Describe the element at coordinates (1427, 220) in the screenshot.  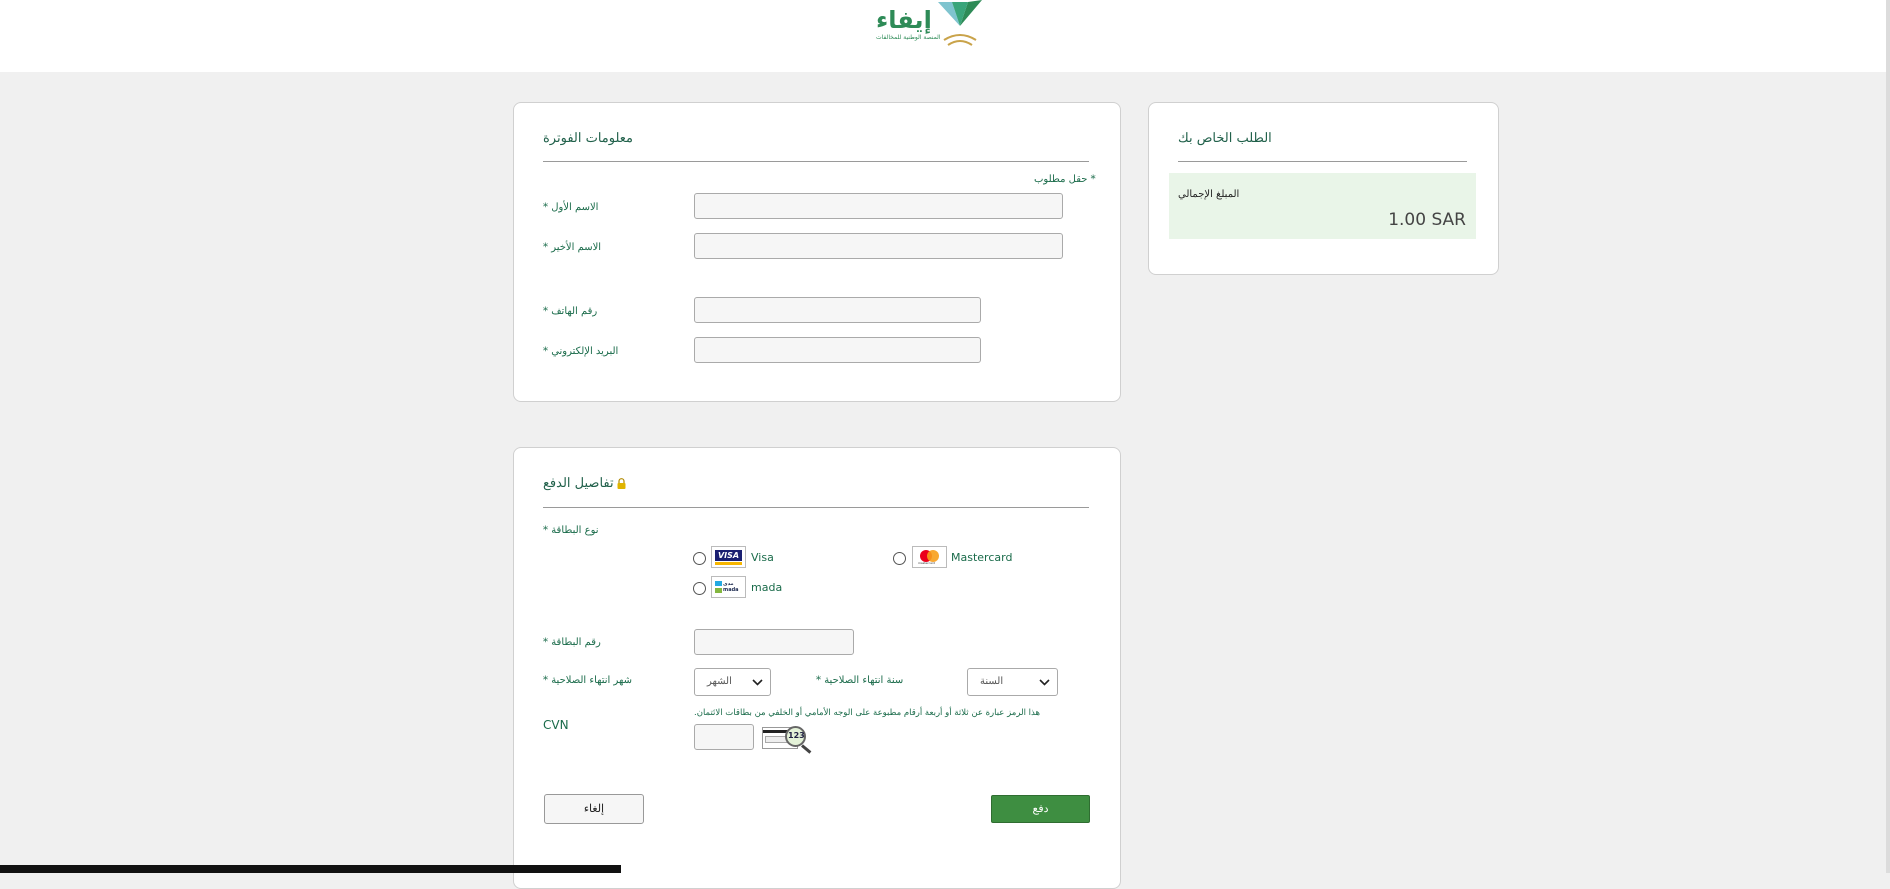
I see `total-amount: 1.00 SAR` at that location.